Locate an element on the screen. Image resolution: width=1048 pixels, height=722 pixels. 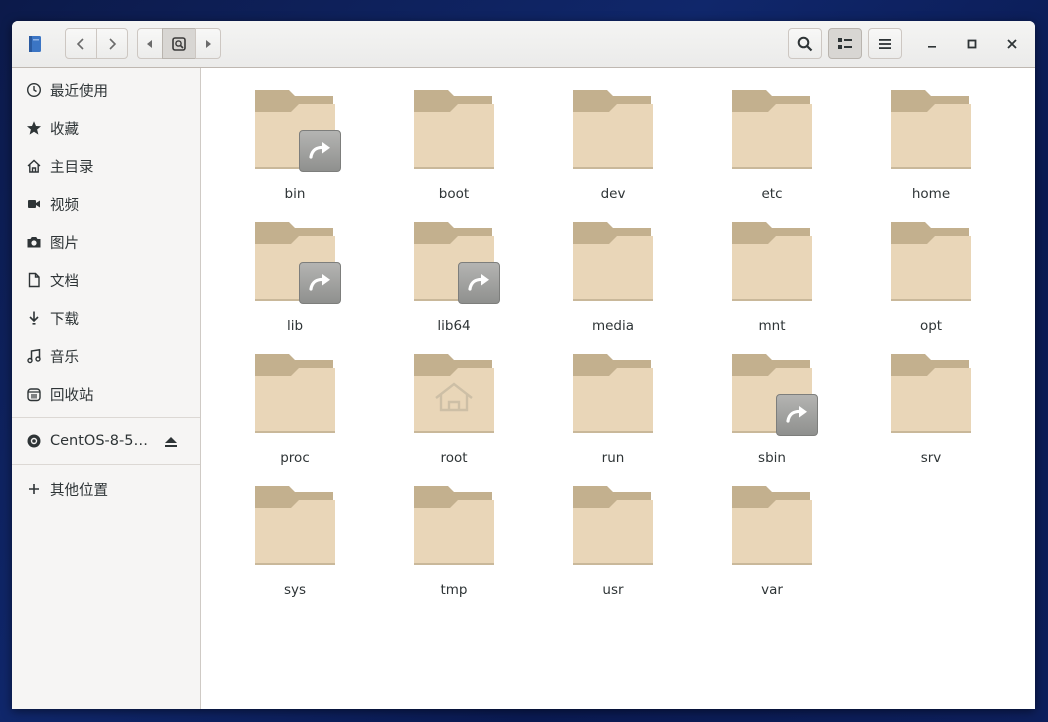
list-view-icon is located at coordinates (845, 43).